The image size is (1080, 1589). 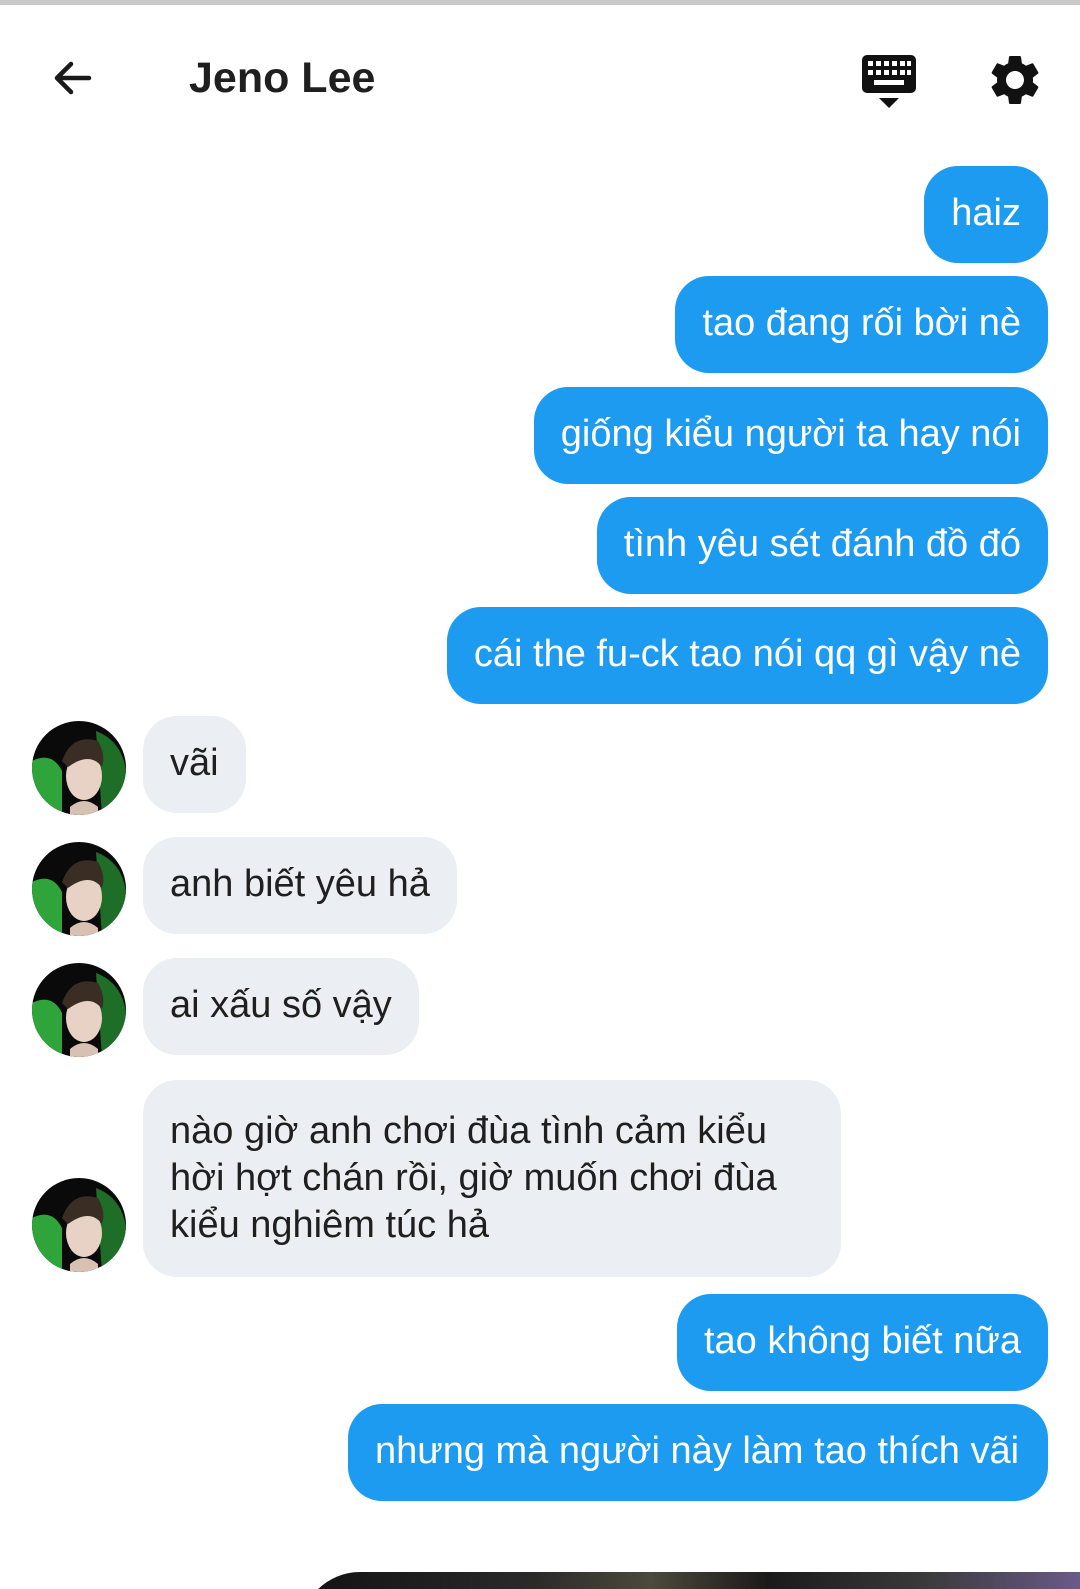 What do you see at coordinates (822, 545) in the screenshot?
I see `message-outgoing: tình yêu sét đánh đồ đó` at bounding box center [822, 545].